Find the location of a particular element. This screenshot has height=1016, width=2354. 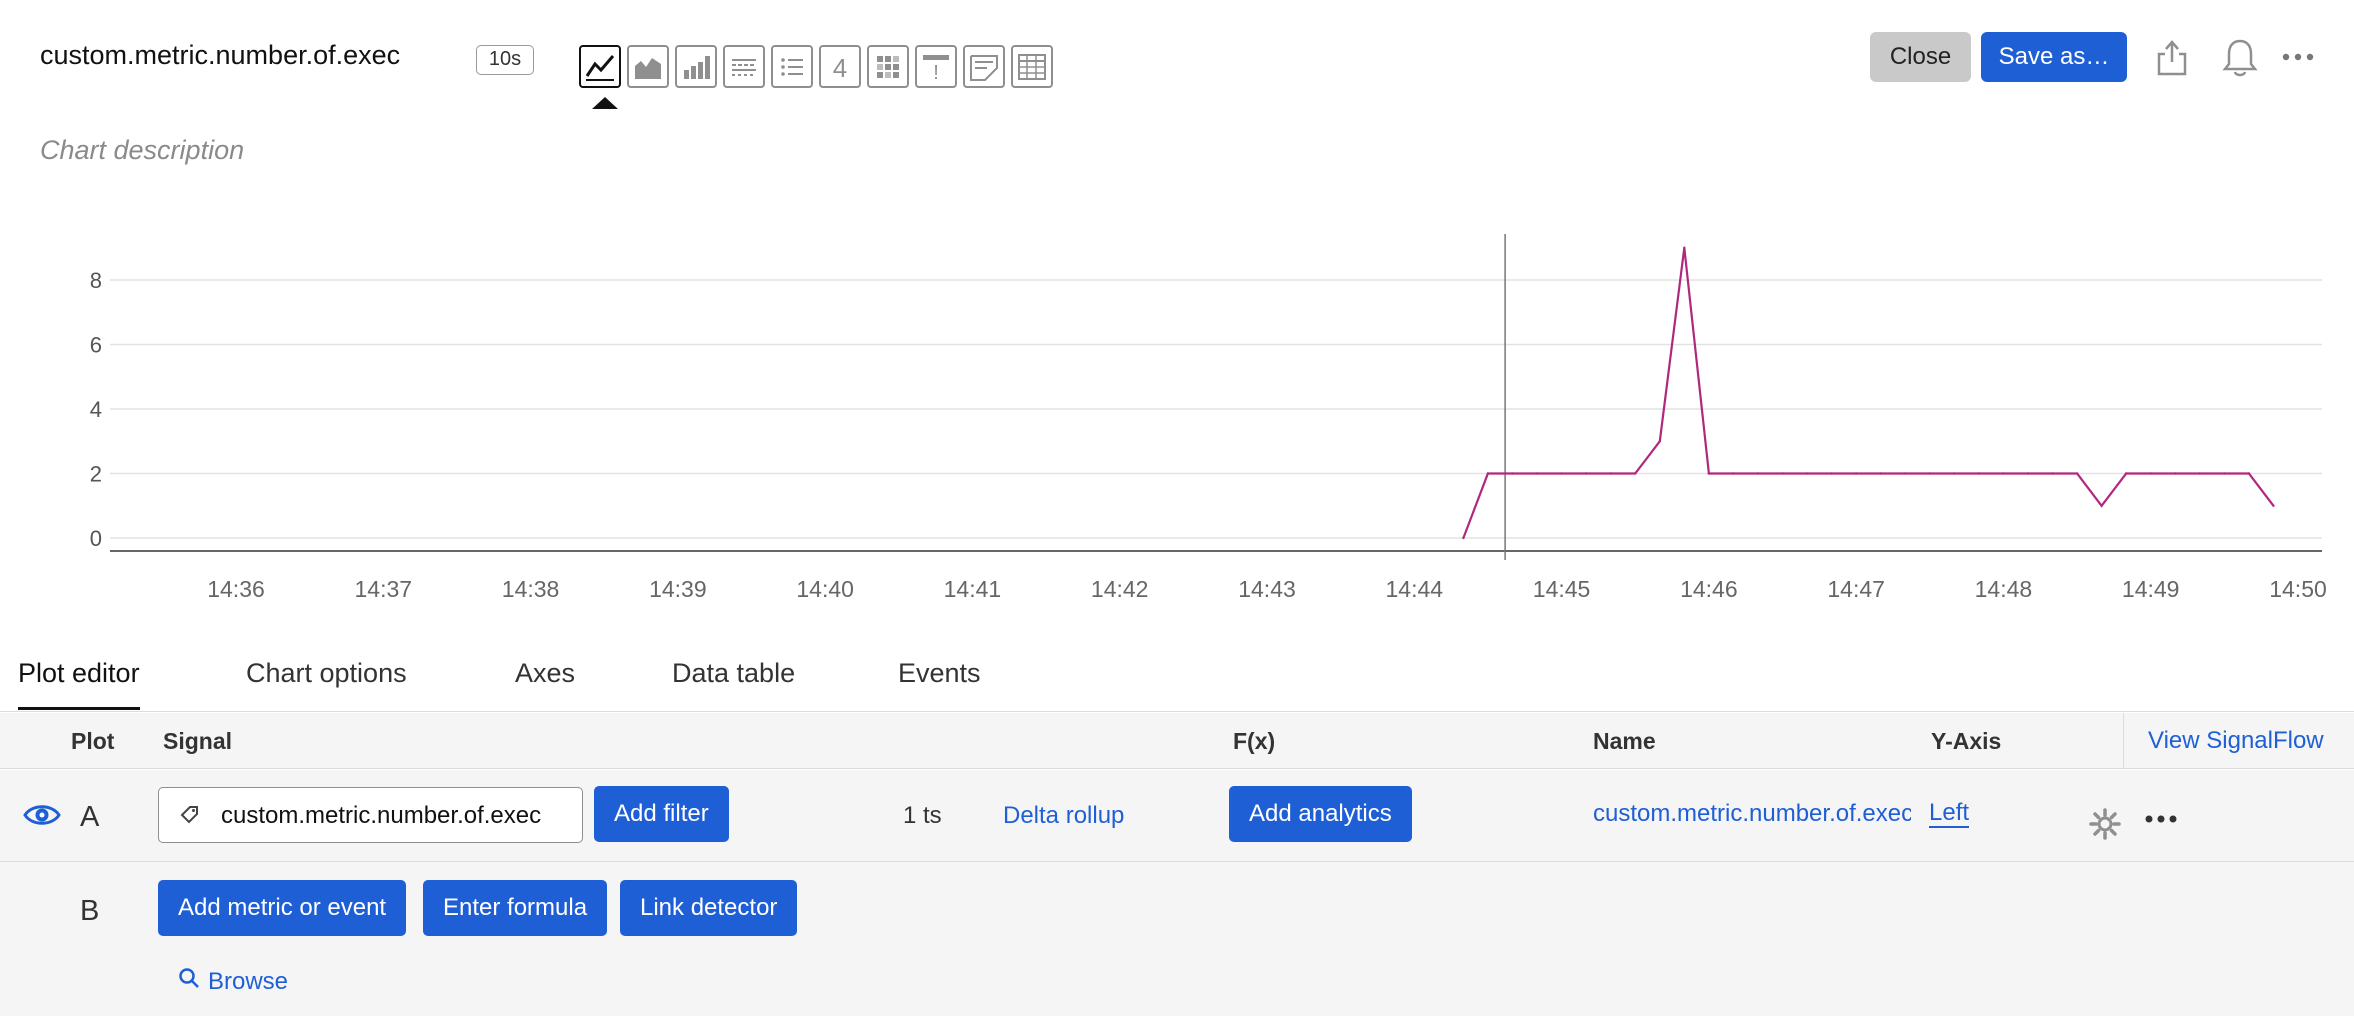

single-value-icon: 4 is located at coordinates (840, 66).